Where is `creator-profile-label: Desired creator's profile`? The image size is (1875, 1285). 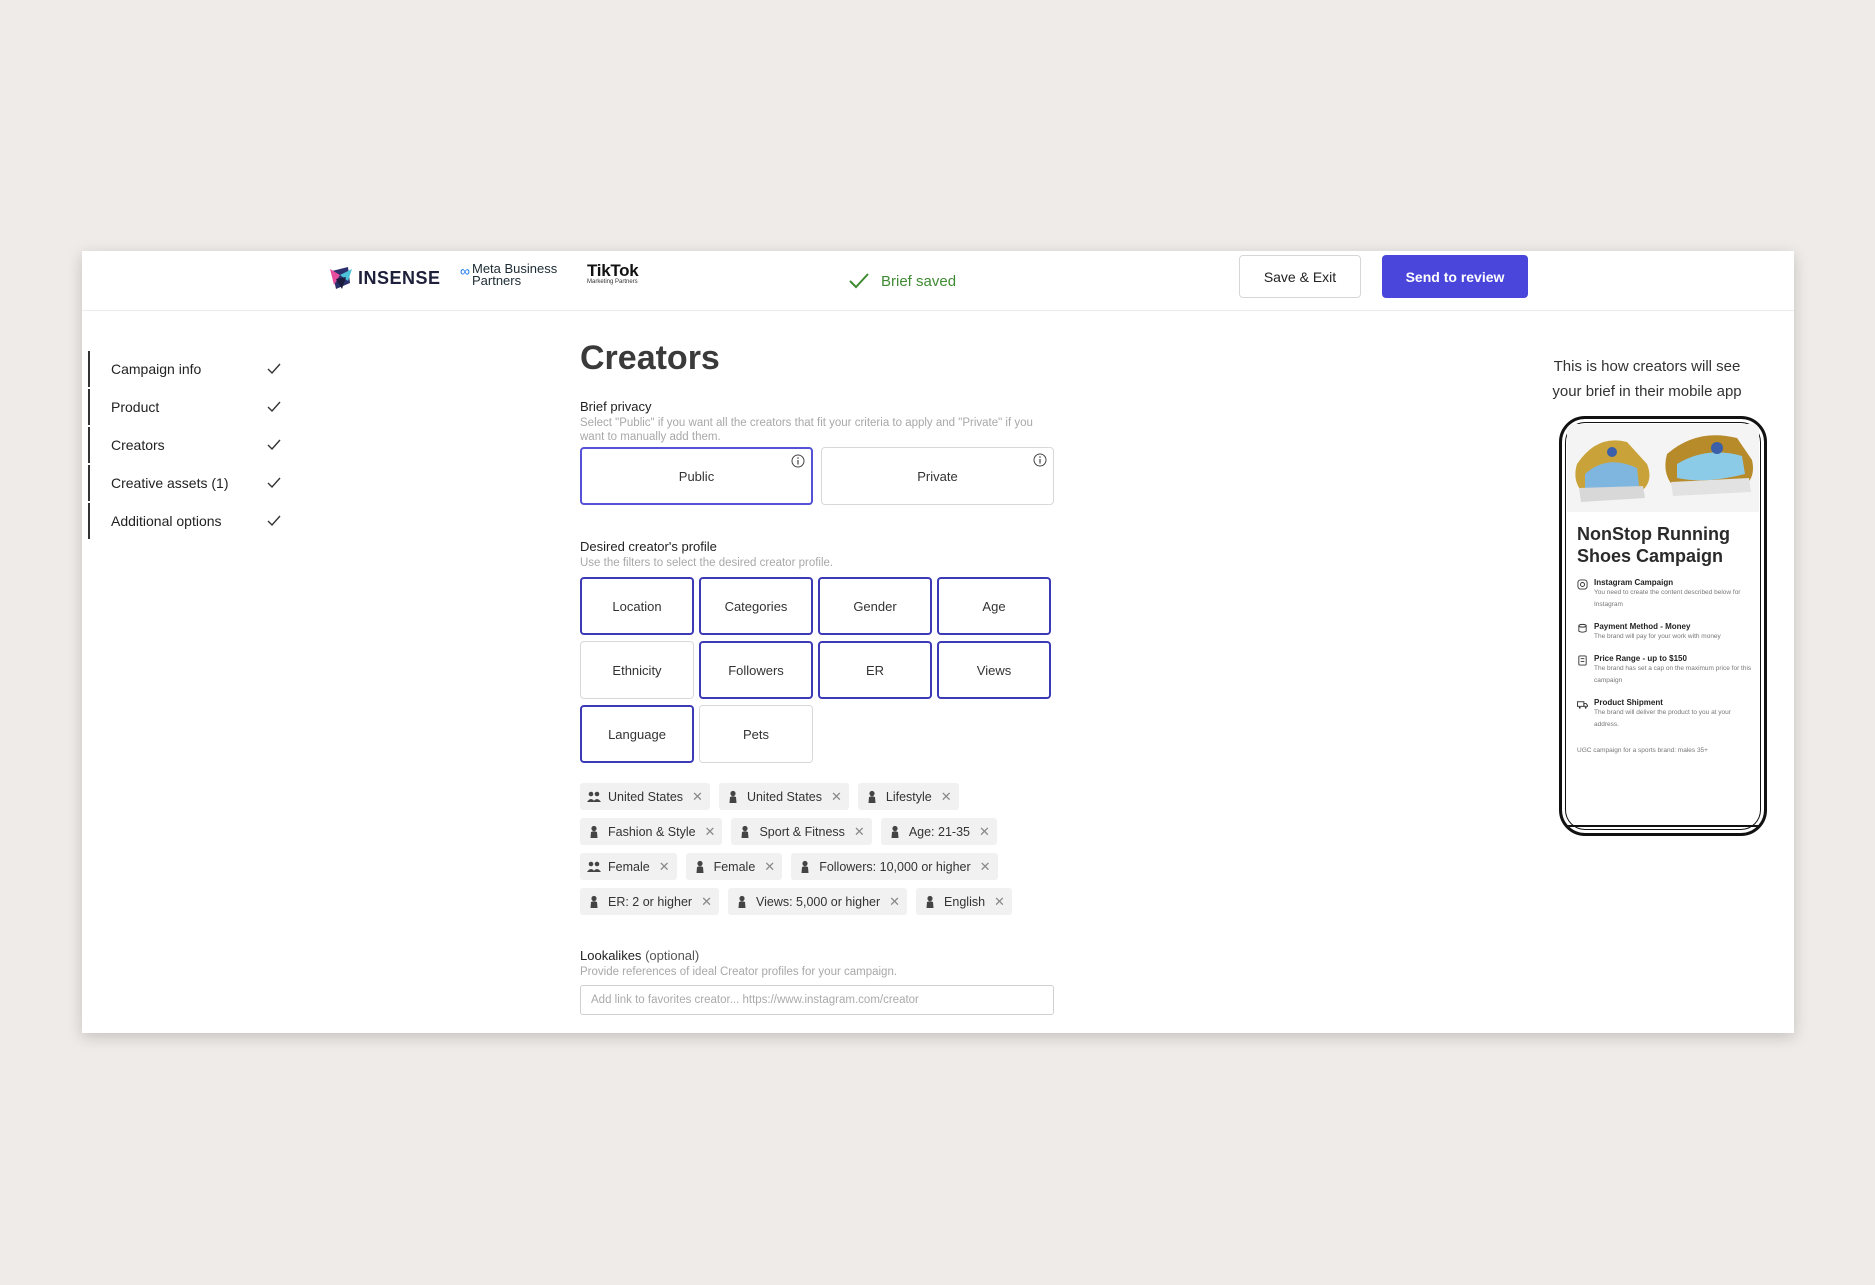
creator-profile-label: Desired creator's profile is located at coordinates (648, 546).